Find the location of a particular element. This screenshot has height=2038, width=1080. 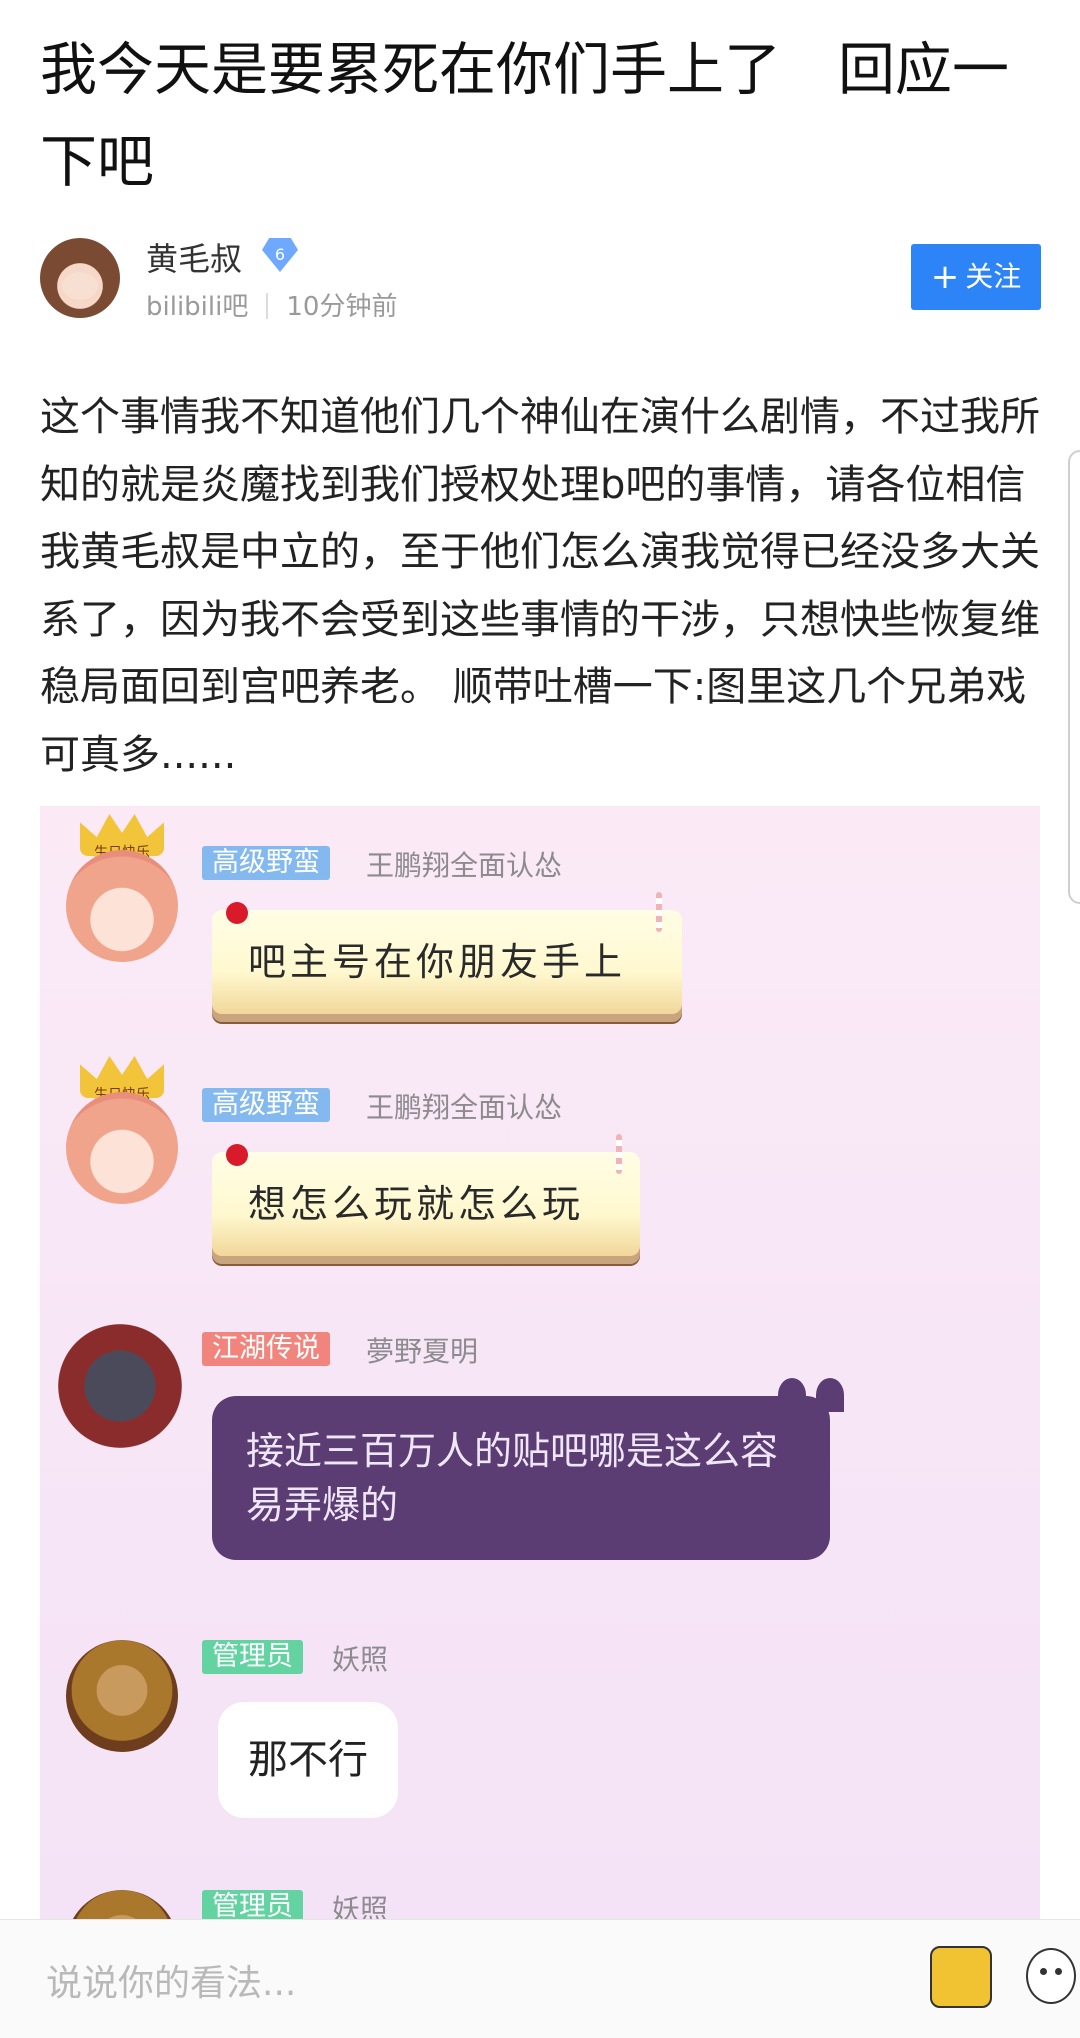

plus-icon: + is located at coordinates (945, 277).